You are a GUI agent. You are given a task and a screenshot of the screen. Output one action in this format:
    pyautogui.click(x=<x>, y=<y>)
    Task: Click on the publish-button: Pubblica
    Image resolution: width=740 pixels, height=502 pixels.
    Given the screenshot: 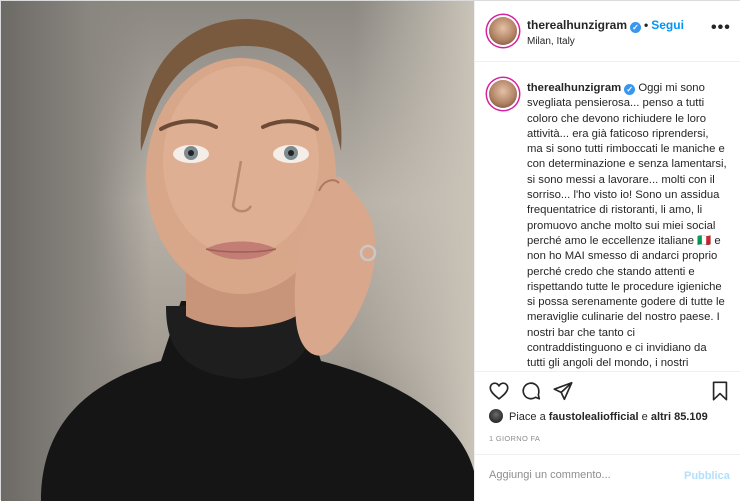 What is the action you would take?
    pyautogui.click(x=707, y=476)
    